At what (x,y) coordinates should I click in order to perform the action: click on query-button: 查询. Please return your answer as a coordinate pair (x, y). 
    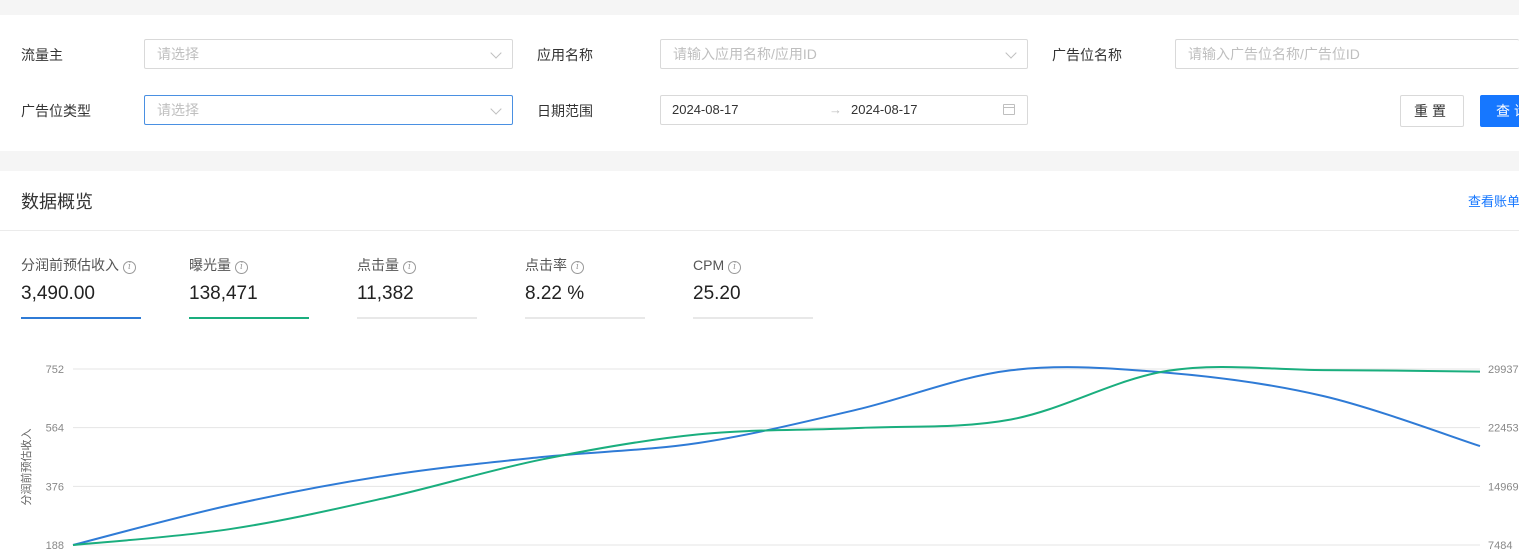
    Looking at the image, I should click on (1499, 111).